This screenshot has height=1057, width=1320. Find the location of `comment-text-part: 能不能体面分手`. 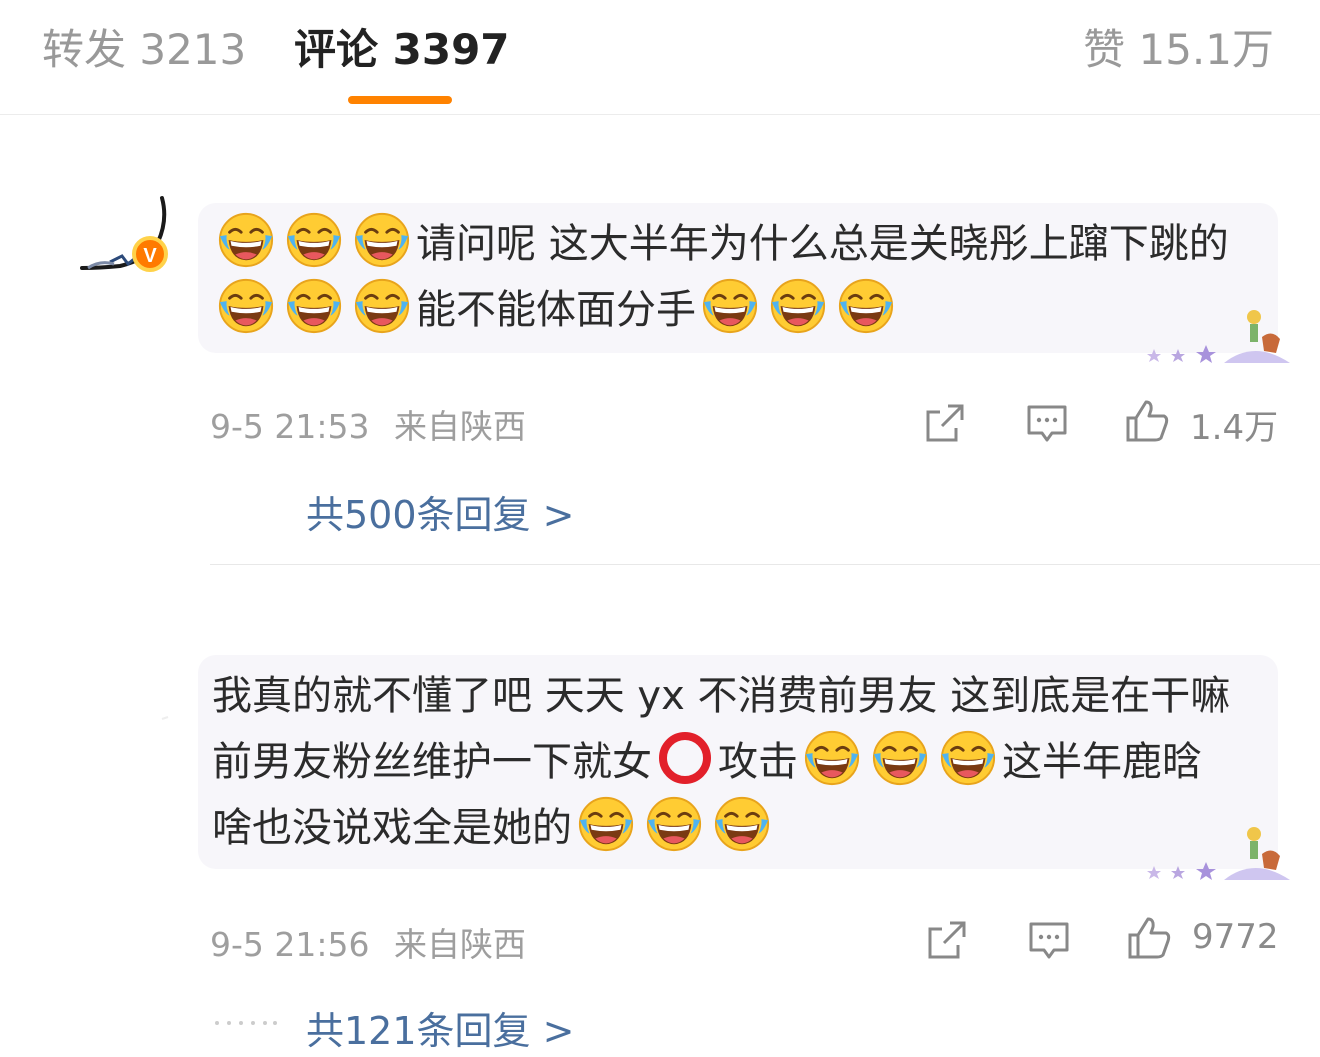

comment-text-part: 能不能体面分手 is located at coordinates (556, 310).